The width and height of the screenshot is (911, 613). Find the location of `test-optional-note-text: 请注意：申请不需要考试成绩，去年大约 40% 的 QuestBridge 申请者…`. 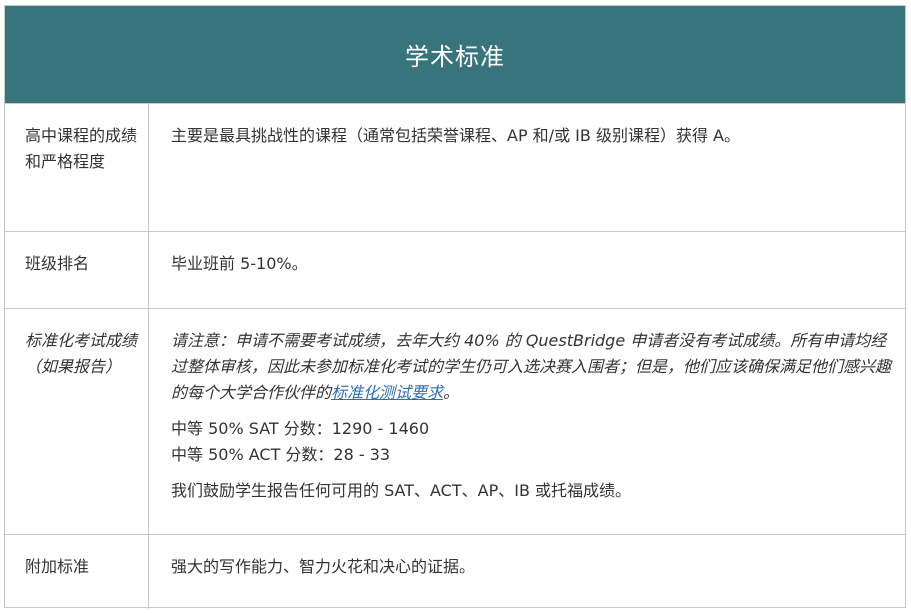

test-optional-note-text: 请注意：申请不需要考试成绩，去年大约 40% 的 QuestBridge 申请者… is located at coordinates (531, 366).